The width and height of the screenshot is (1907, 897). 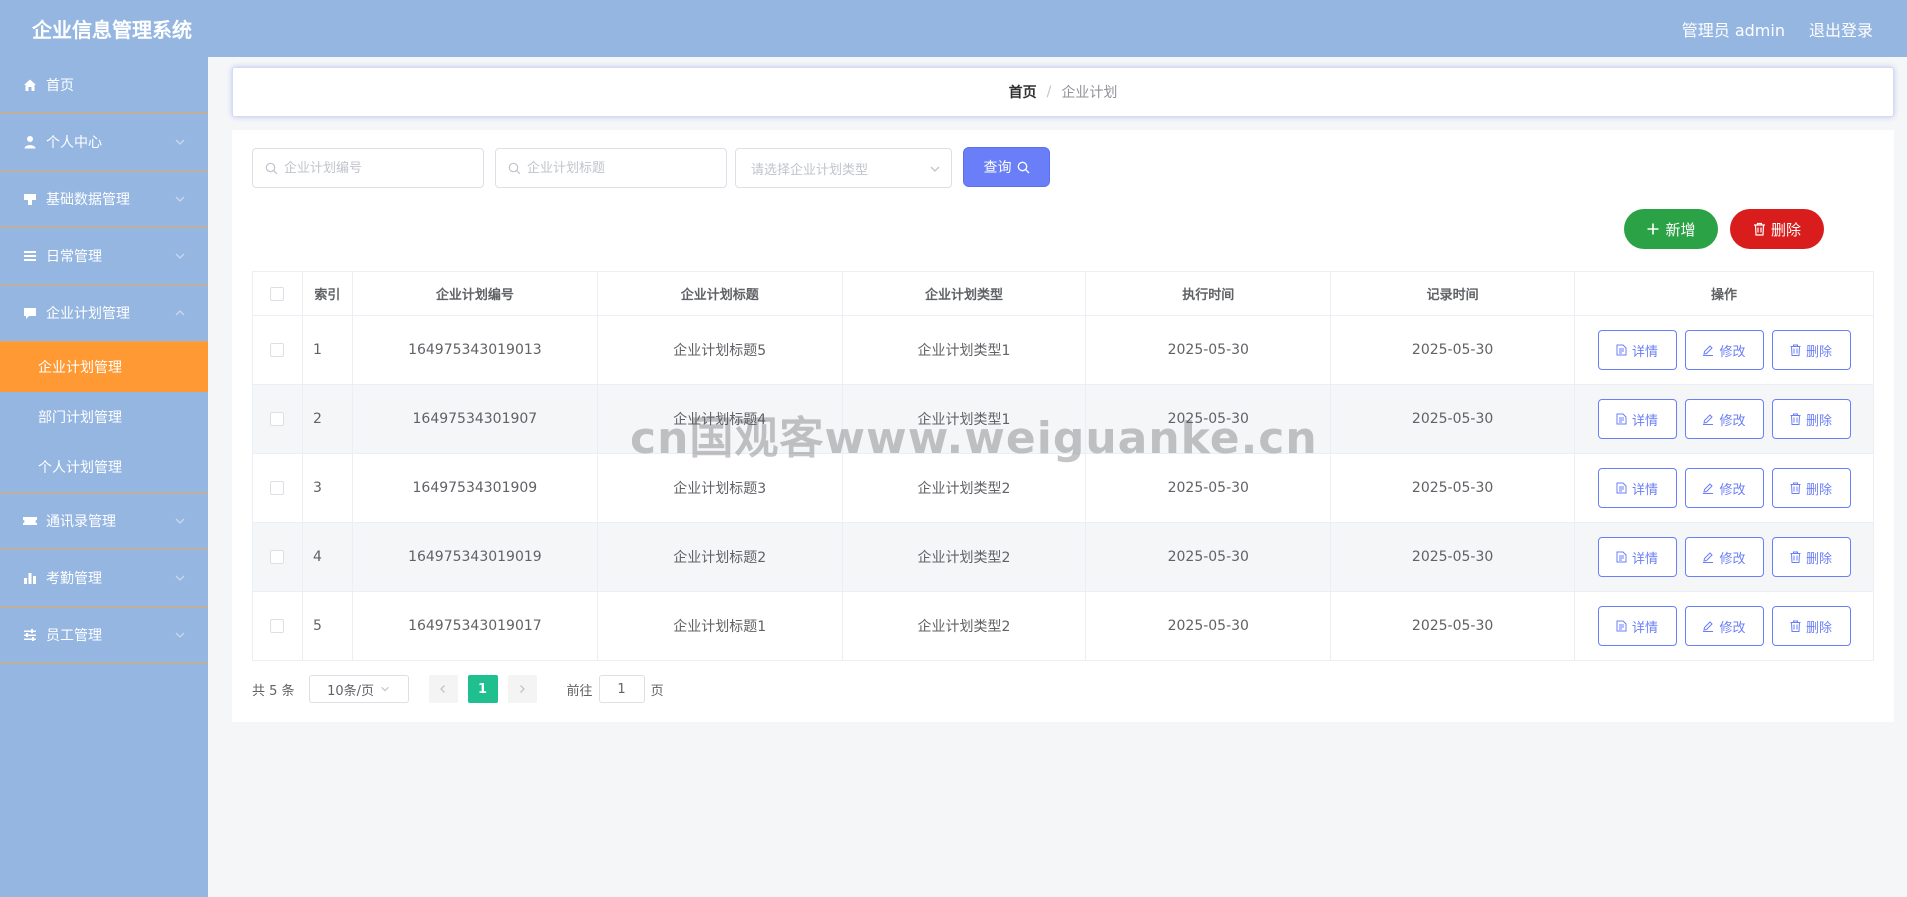 I want to click on table-header-row: 索引 企业计划编号 企业计划标题 企业计划类型 执行时间 记录时间 操作, so click(x=1063, y=293).